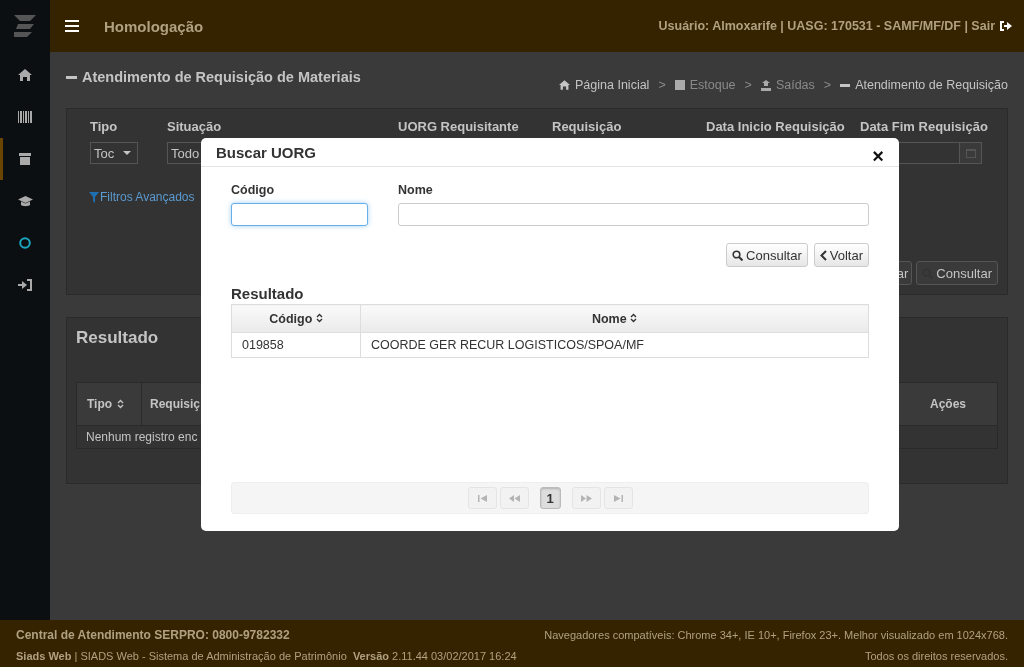 Image resolution: width=1024 pixels, height=667 pixels. What do you see at coordinates (931, 85) in the screenshot?
I see `breadcrumb-link: Atendimento de Requisição` at bounding box center [931, 85].